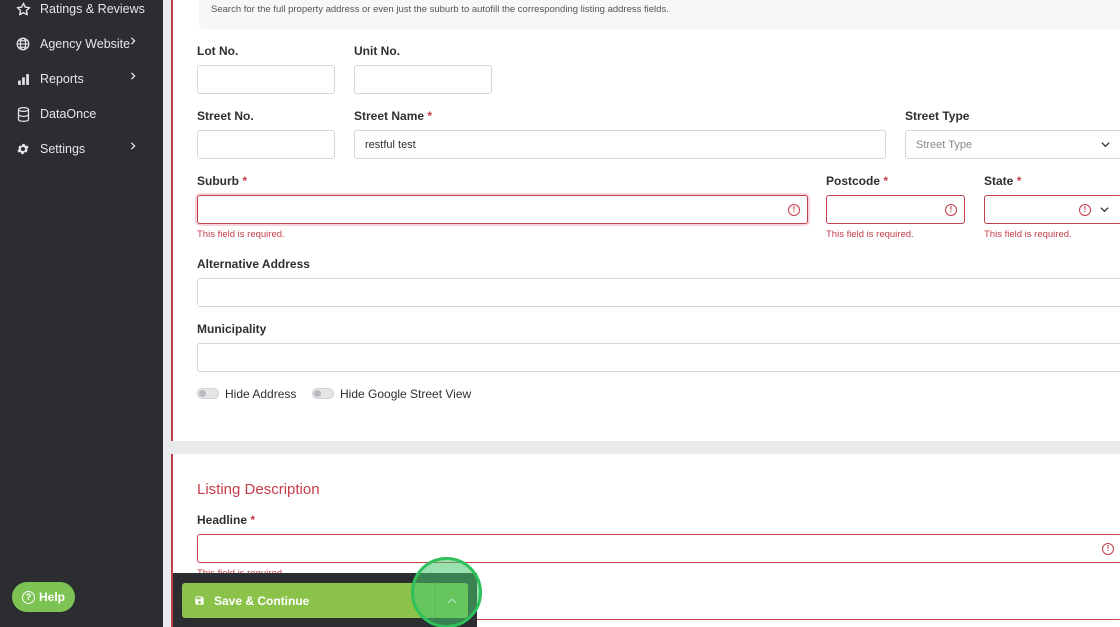 Image resolution: width=1120 pixels, height=627 pixels. I want to click on sidebar-item-ratings-reviews: Ratings & Reviews, so click(81, 12).